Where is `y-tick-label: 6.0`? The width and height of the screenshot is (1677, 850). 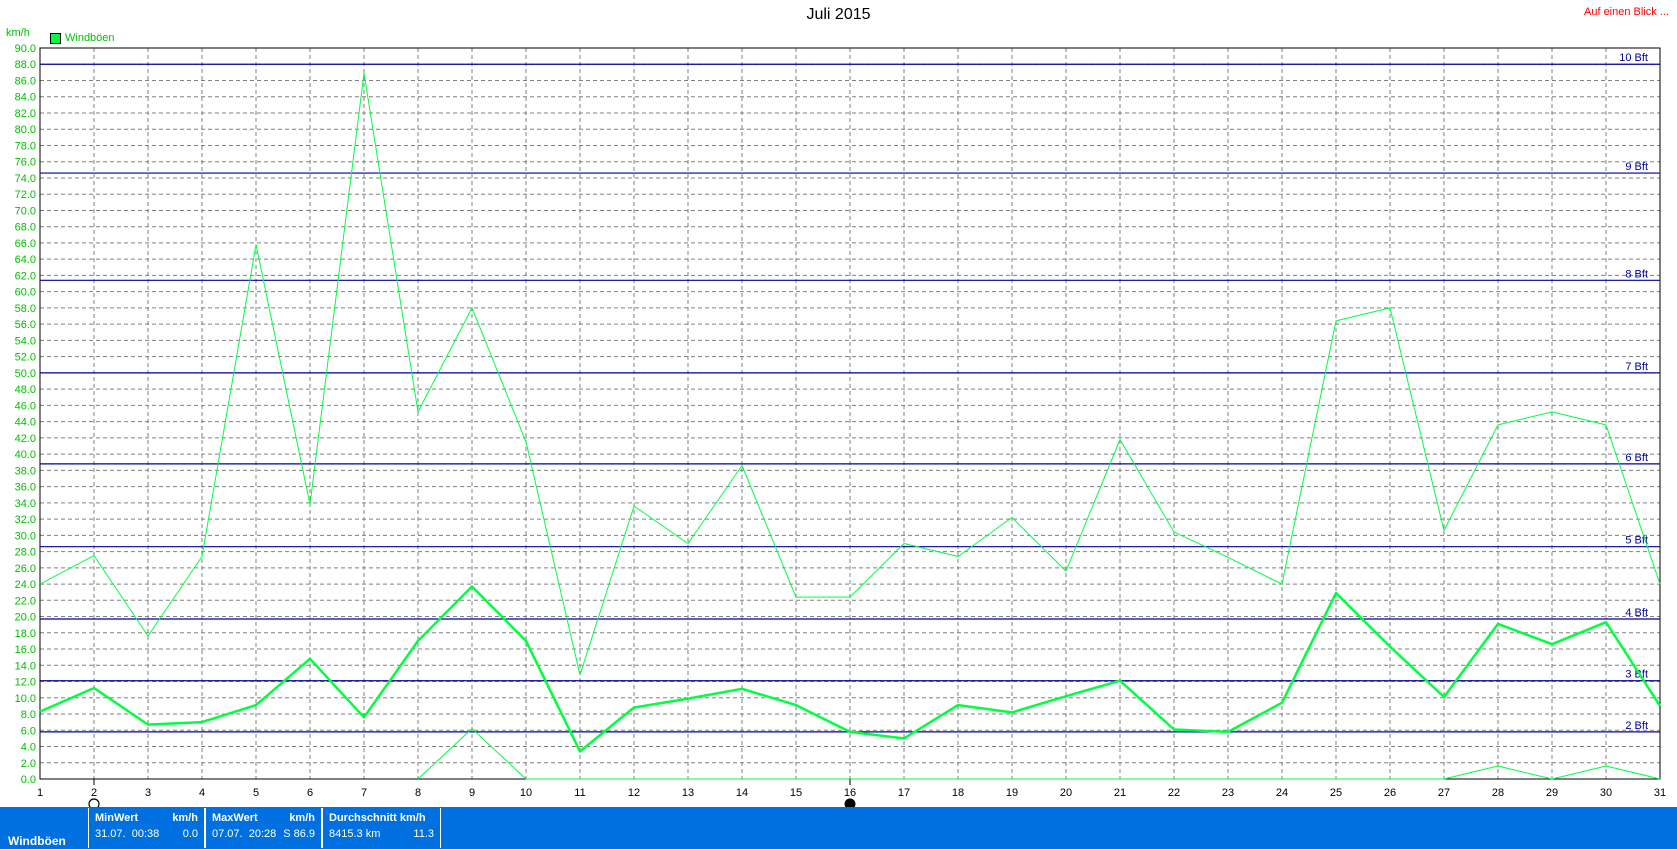
y-tick-label: 6.0 is located at coordinates (28, 731).